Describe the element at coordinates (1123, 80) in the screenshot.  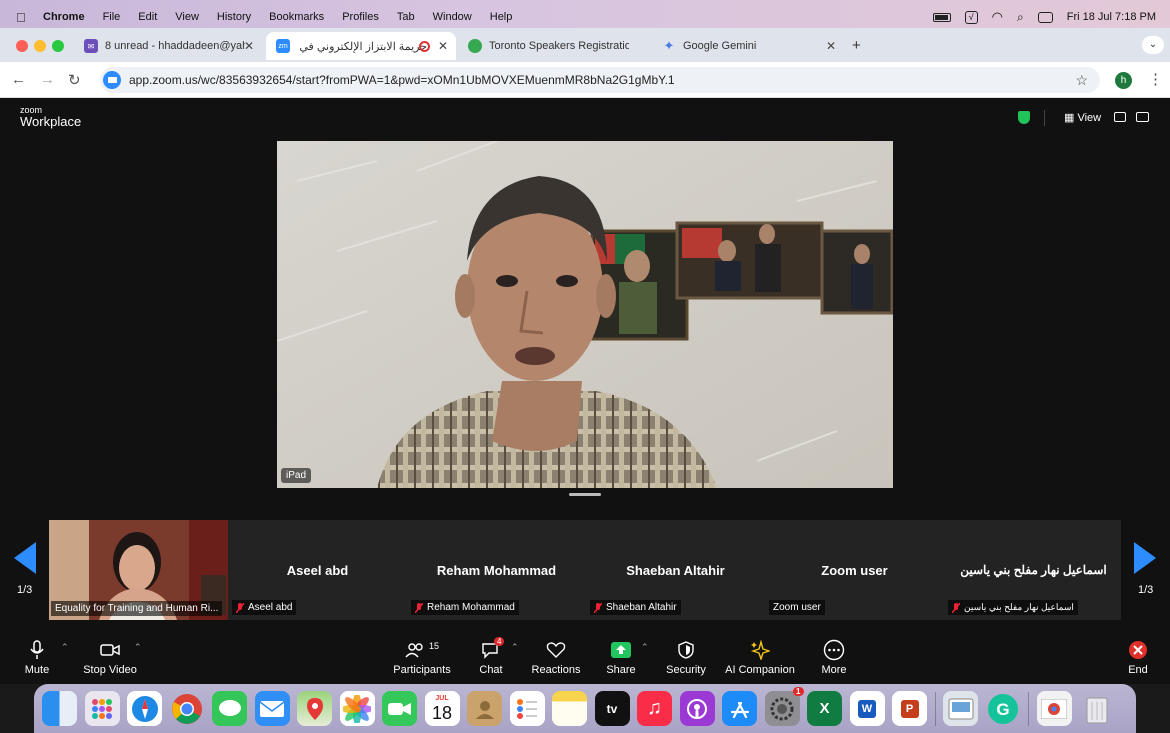
I see `profile-avatar: h` at that location.